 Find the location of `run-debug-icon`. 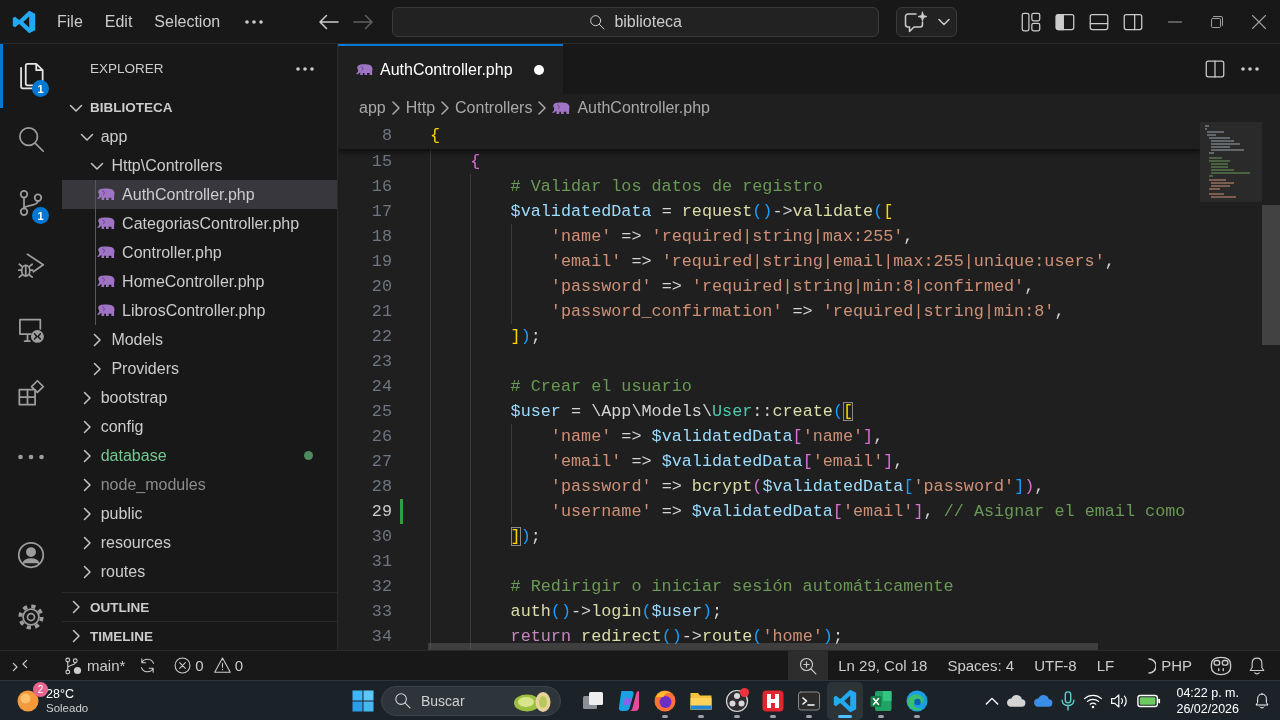

run-debug-icon is located at coordinates (31, 266).